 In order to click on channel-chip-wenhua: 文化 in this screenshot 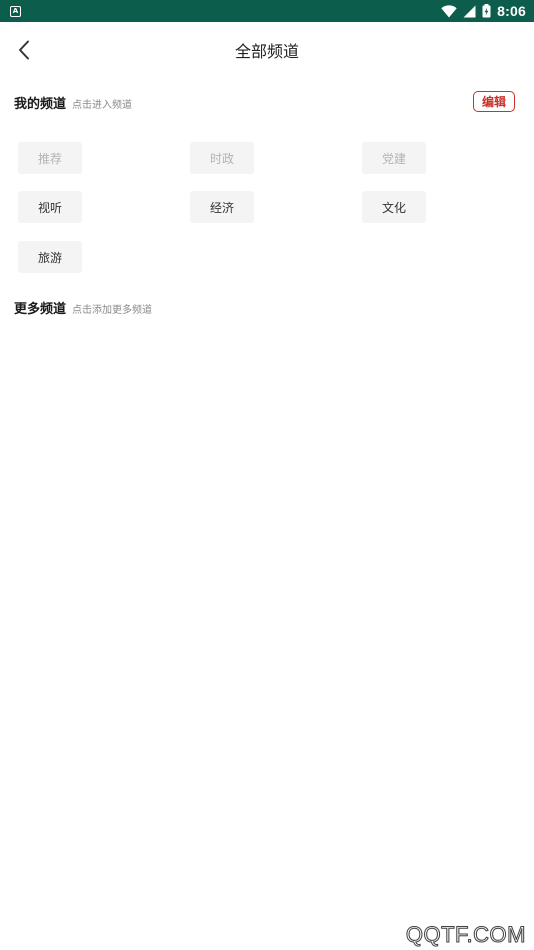, I will do `click(394, 207)`.